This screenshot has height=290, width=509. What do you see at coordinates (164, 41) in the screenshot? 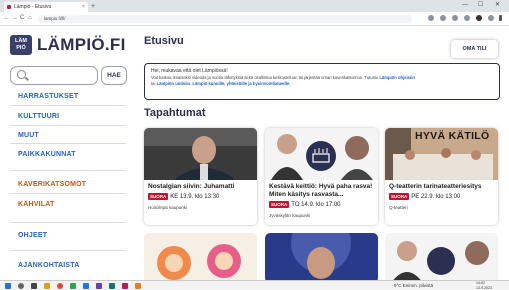
I see `page-title: Etusivu` at bounding box center [164, 41].